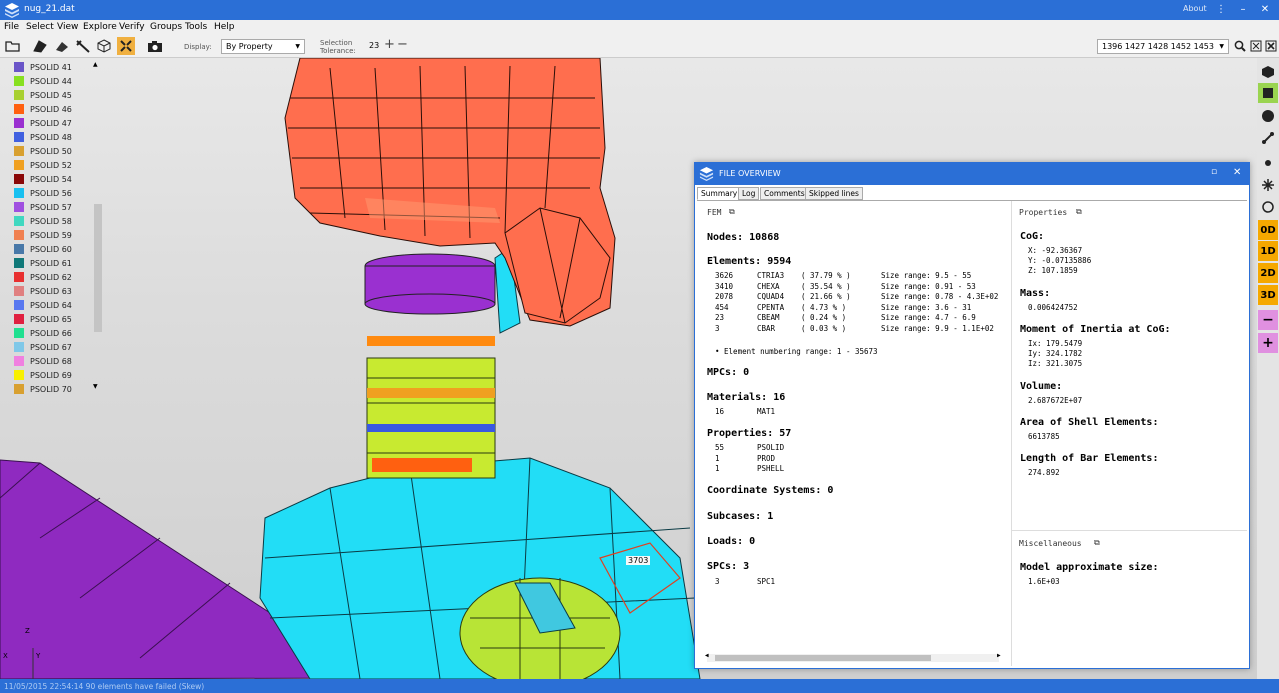  What do you see at coordinates (766, 581) in the screenshot?
I see `spcs-row-type: SPC1` at bounding box center [766, 581].